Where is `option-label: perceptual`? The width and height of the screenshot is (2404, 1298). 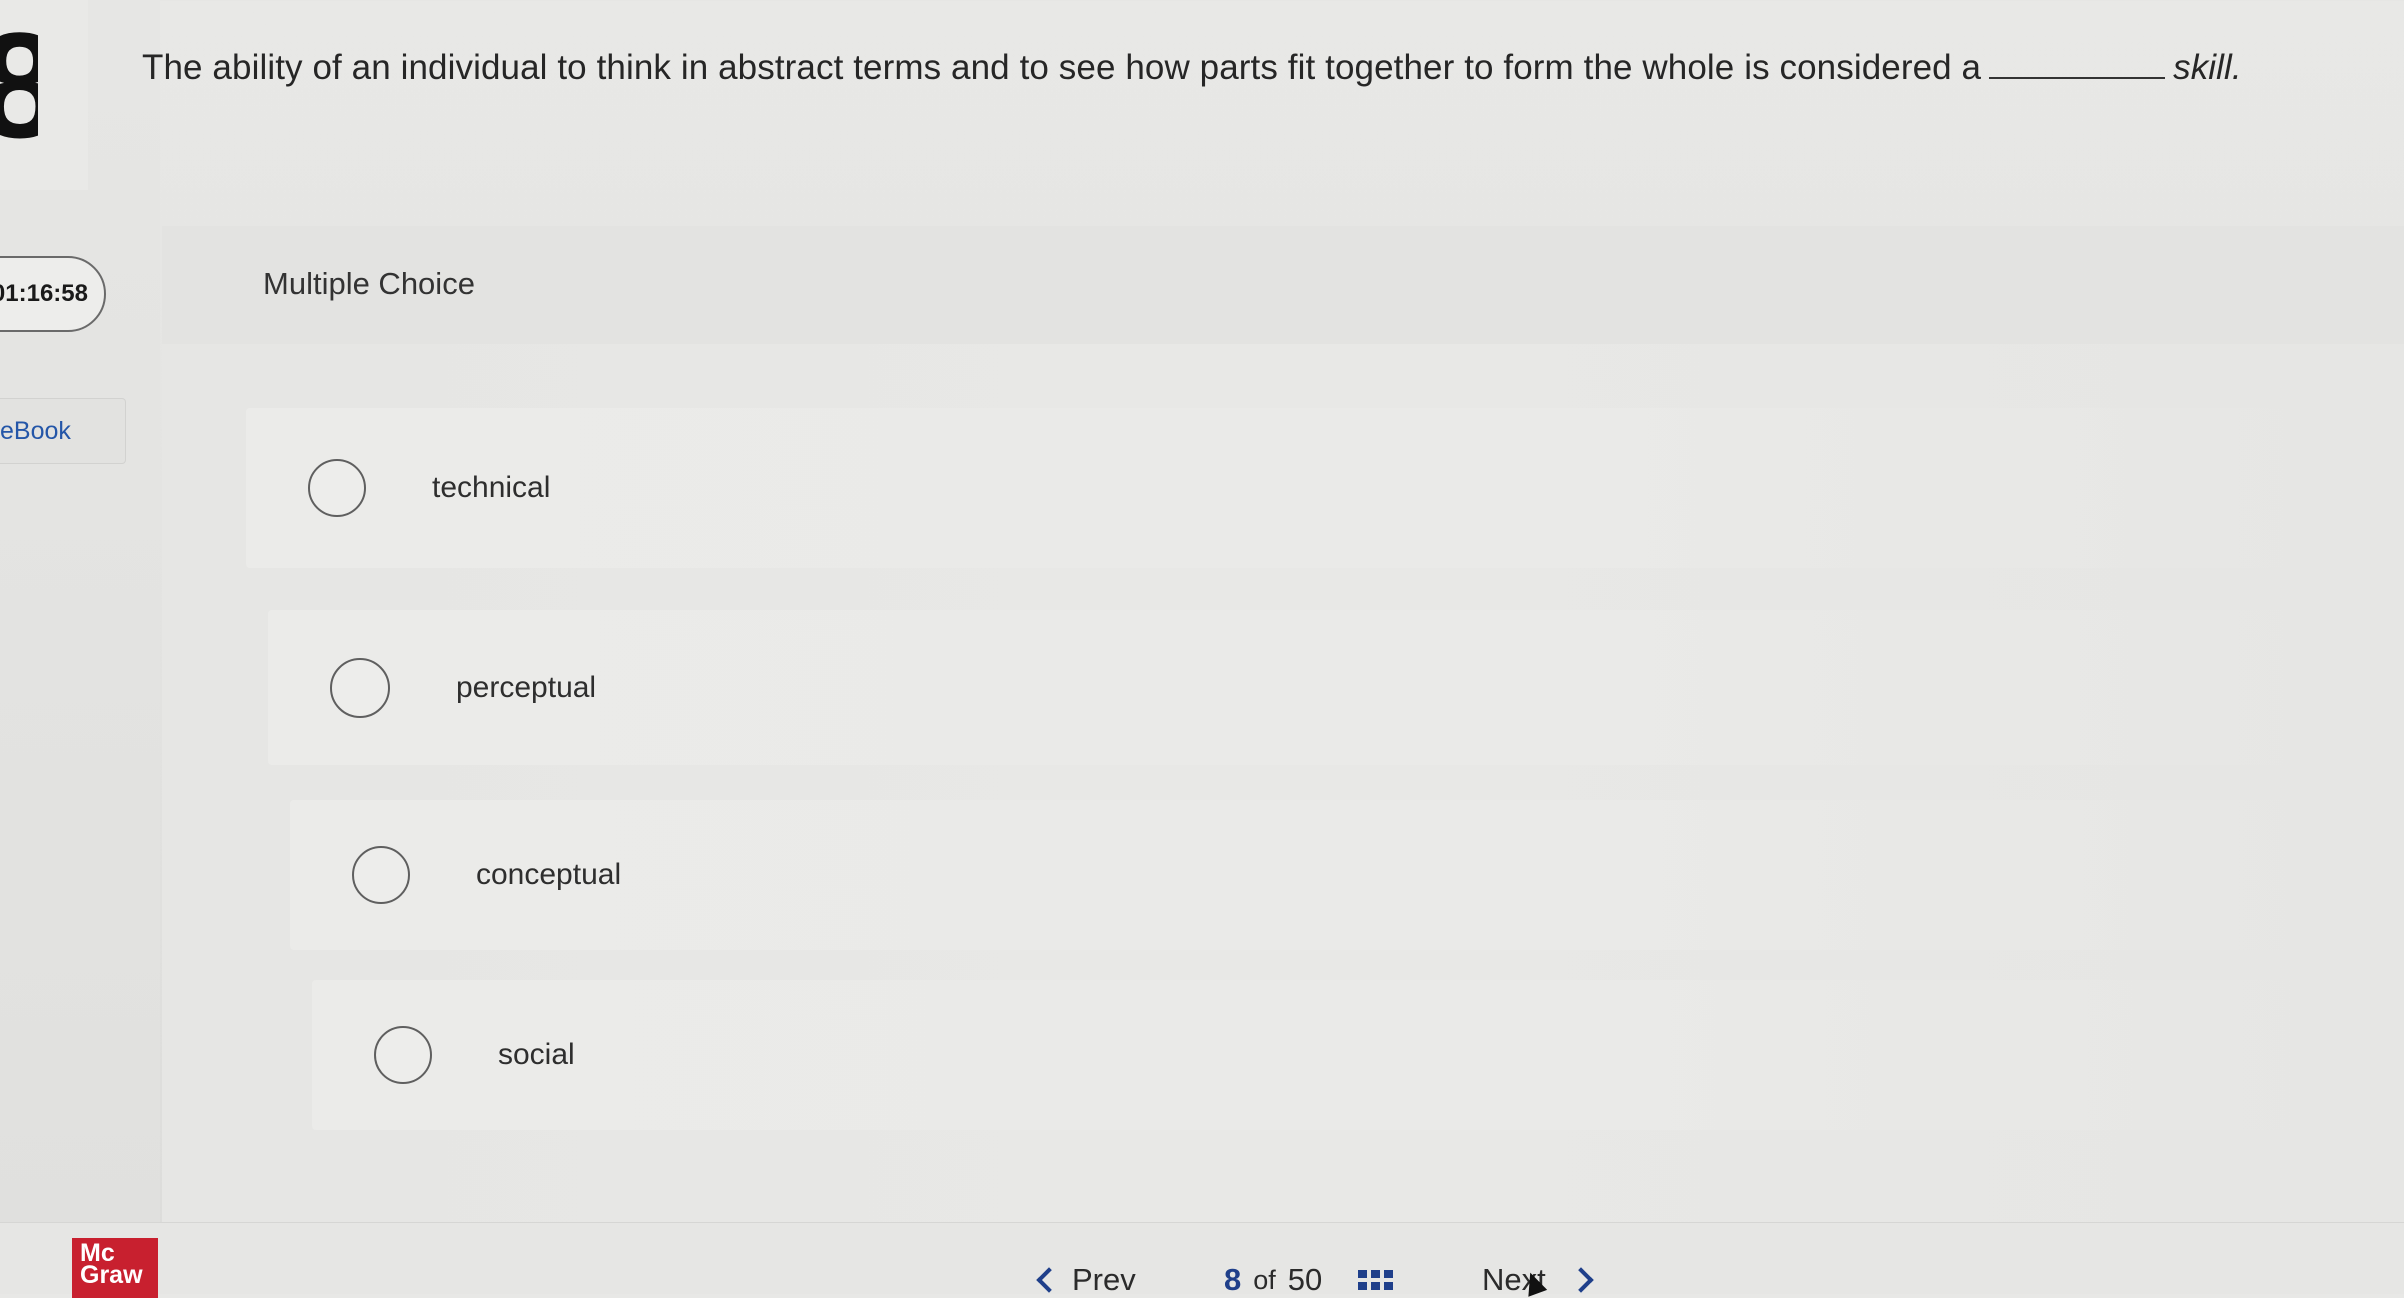
option-label: perceptual is located at coordinates (526, 687).